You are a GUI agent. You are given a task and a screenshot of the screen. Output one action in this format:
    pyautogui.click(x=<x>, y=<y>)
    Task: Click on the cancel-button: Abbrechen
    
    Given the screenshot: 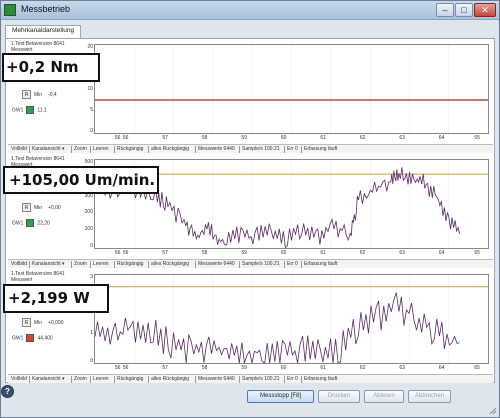 What is the action you would take?
    pyautogui.click(x=429, y=396)
    